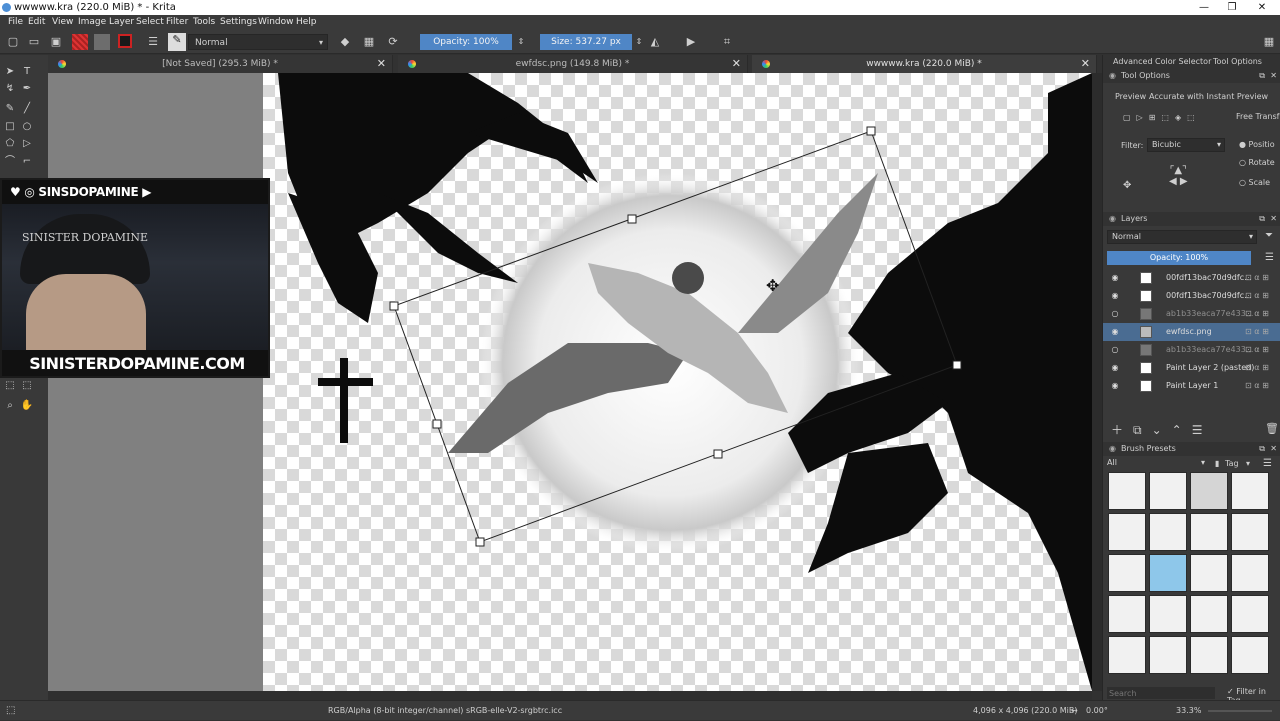 The height and width of the screenshot is (721, 1280). Describe the element at coordinates (36, 22) in the screenshot. I see `menu-edit: Edit` at that location.